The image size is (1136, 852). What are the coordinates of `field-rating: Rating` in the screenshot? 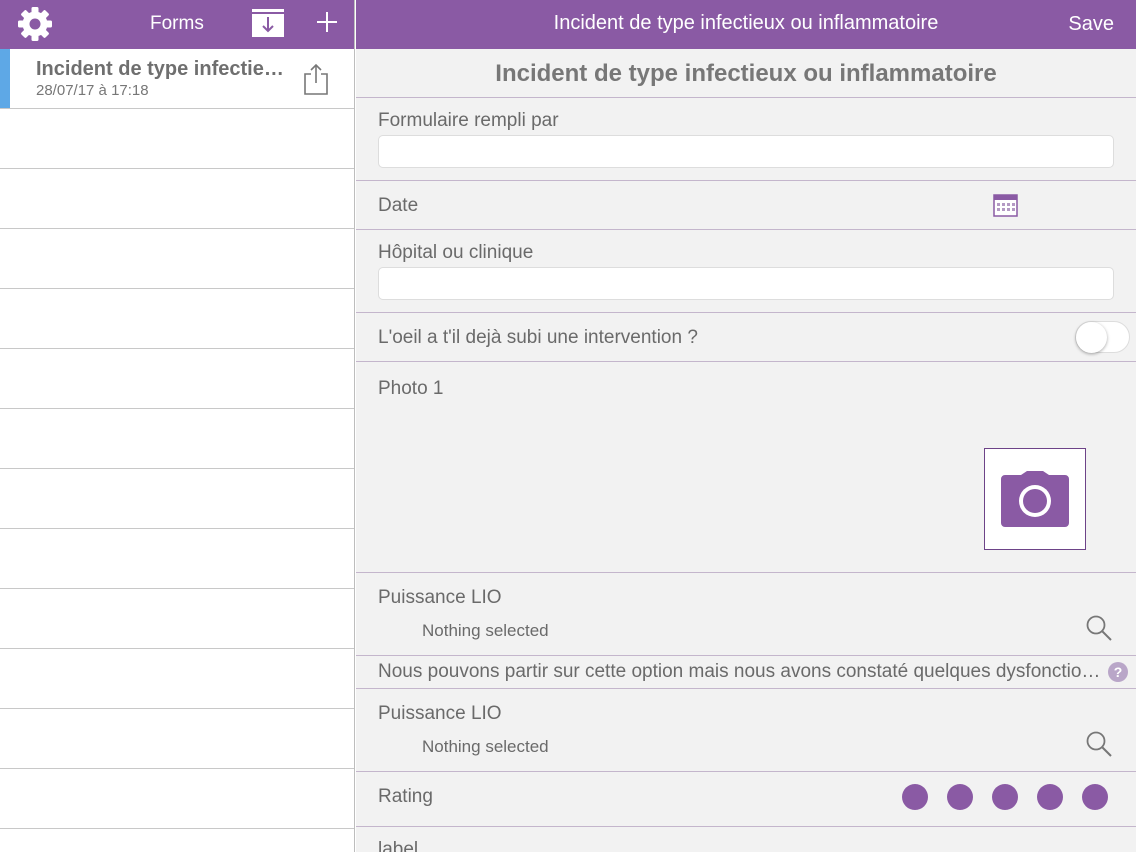 It's located at (746, 799).